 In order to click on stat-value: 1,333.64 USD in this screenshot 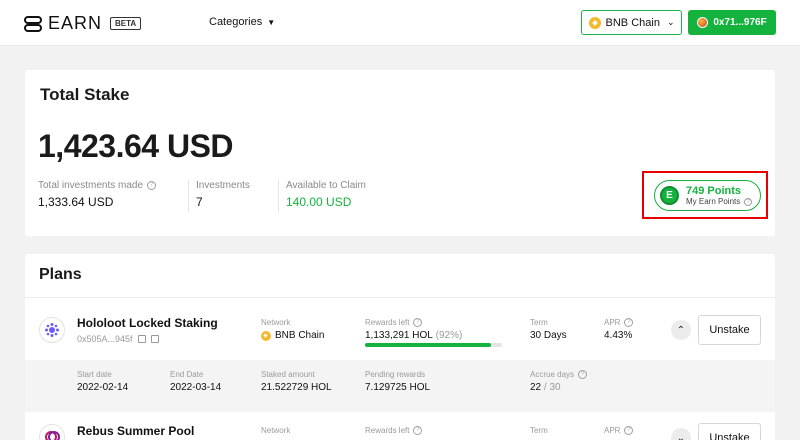, I will do `click(76, 202)`.